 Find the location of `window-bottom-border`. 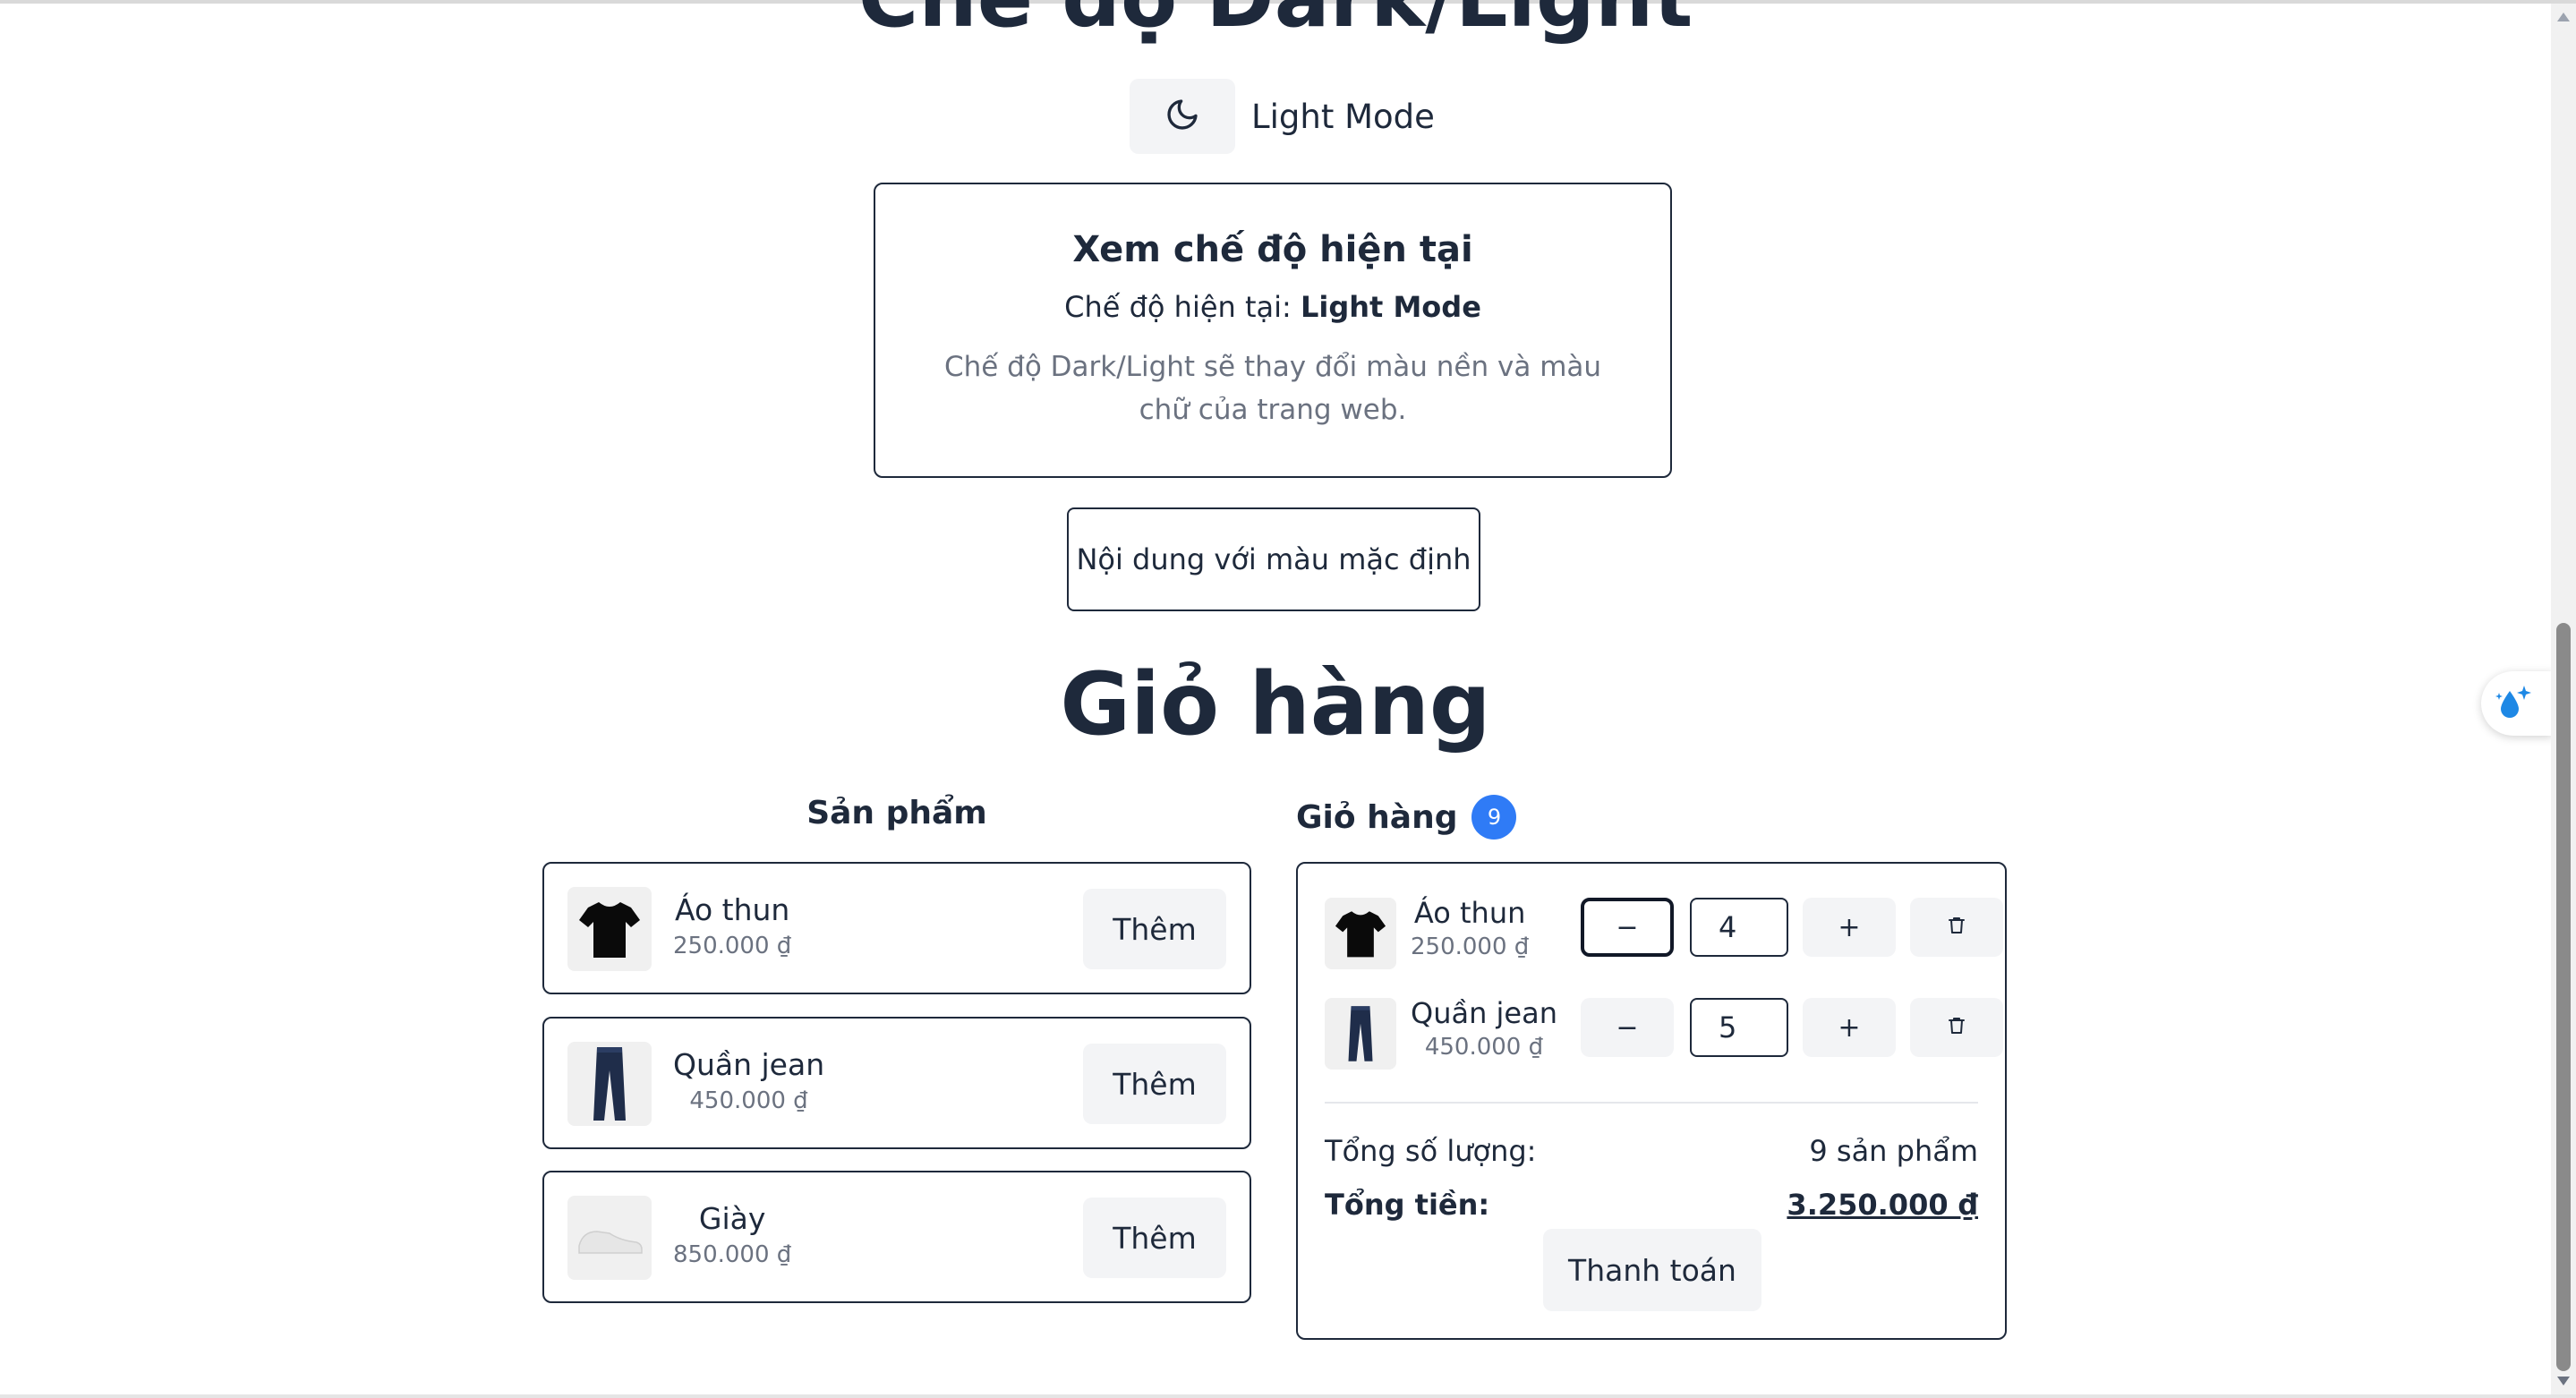

window-bottom-border is located at coordinates (1288, 1396).